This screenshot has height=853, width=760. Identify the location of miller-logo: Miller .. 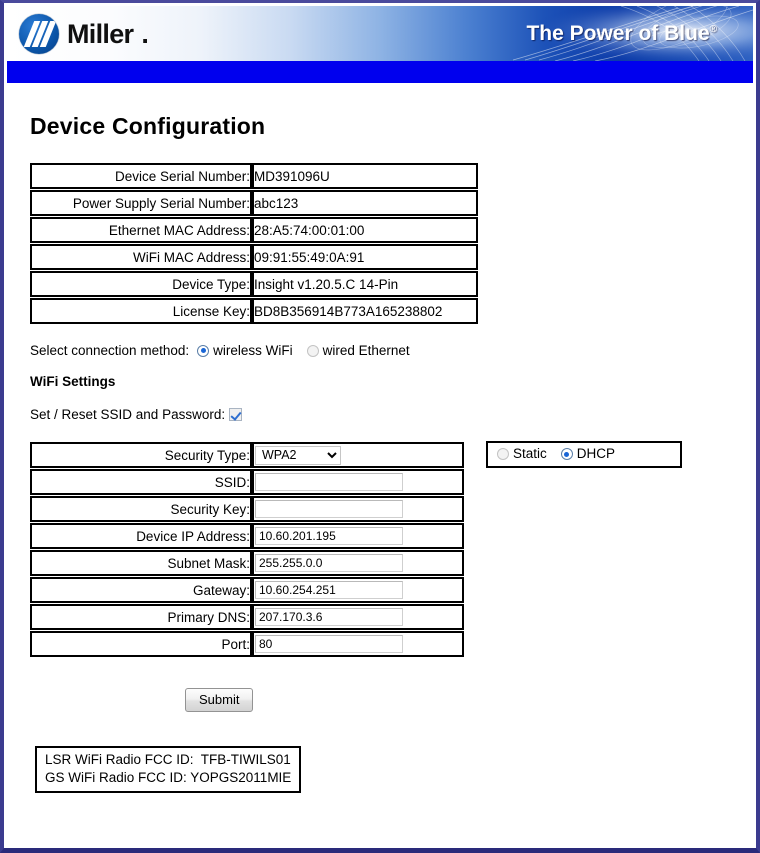
(84, 34).